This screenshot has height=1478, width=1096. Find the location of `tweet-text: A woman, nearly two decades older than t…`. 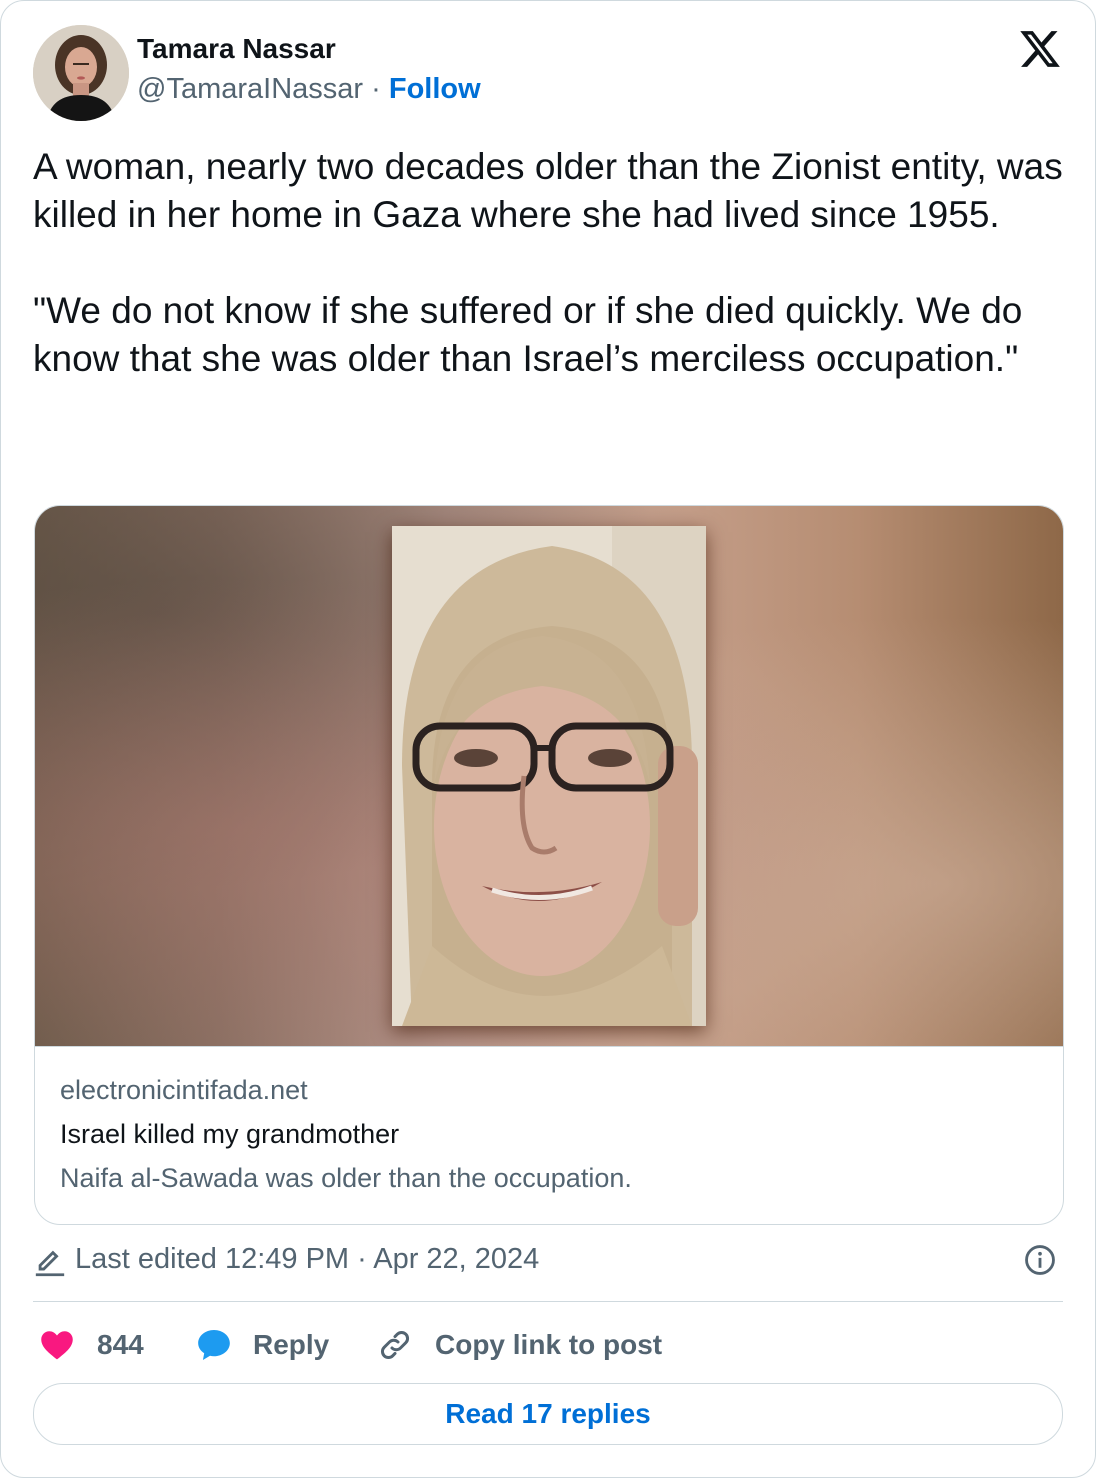

tweet-text: A woman, nearly two decades older than t… is located at coordinates (548, 262).